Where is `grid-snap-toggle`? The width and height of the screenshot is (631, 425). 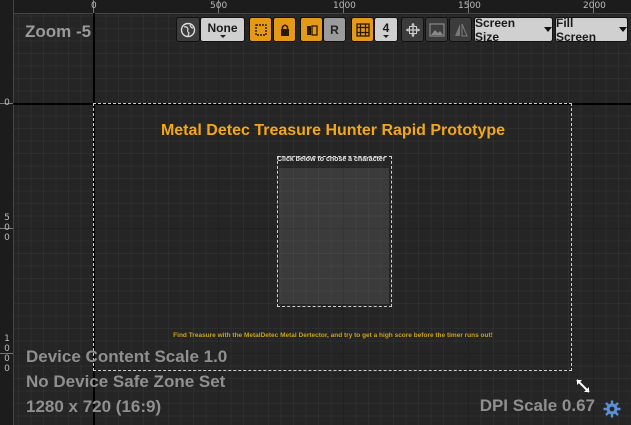
grid-snap-toggle is located at coordinates (362, 29).